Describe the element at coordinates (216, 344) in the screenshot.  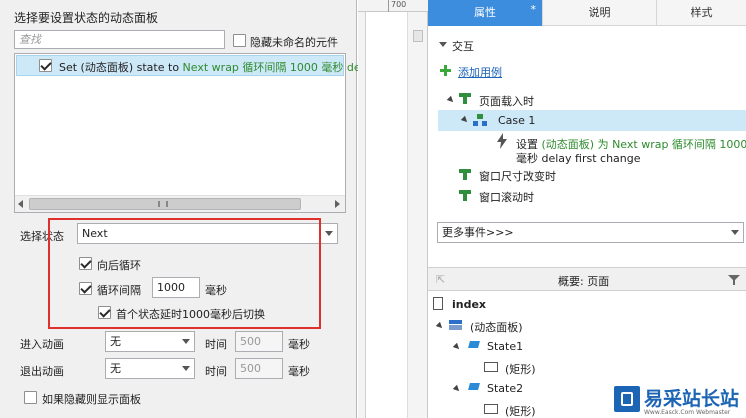
I see `enter-time-label: 时间` at that location.